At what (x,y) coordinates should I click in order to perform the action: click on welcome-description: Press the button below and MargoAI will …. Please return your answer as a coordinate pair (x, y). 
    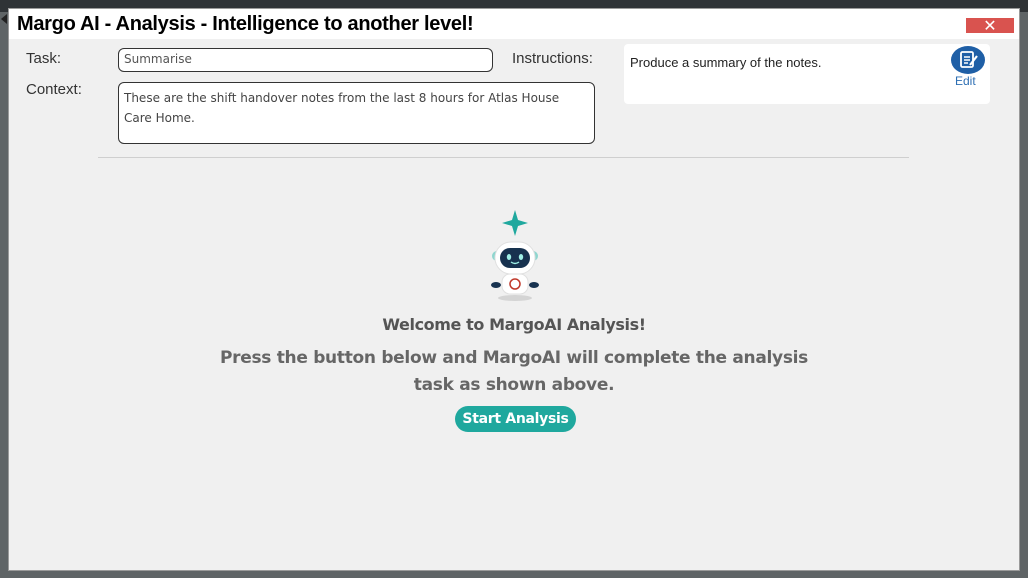
    Looking at the image, I should click on (513, 371).